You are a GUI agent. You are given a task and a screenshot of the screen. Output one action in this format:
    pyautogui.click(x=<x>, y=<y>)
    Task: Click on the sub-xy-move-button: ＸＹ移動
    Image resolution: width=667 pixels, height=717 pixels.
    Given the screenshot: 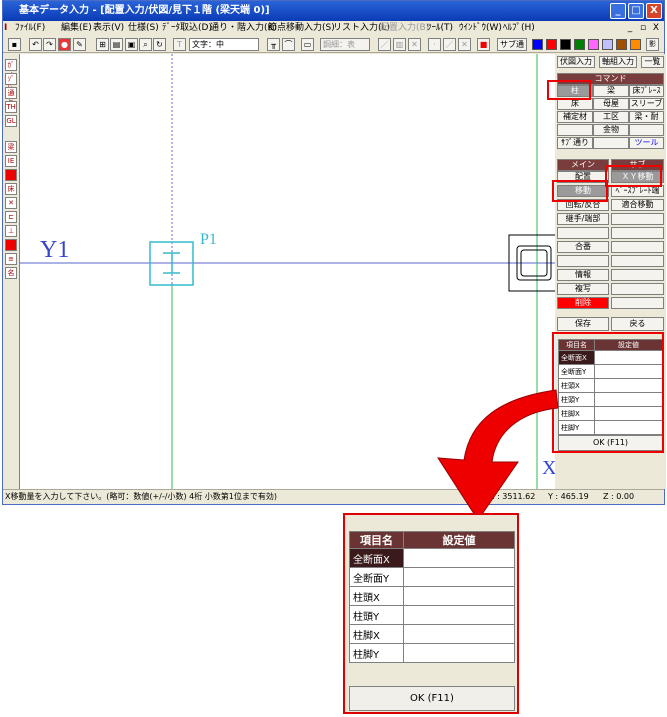 What is the action you would take?
    pyautogui.click(x=637, y=177)
    